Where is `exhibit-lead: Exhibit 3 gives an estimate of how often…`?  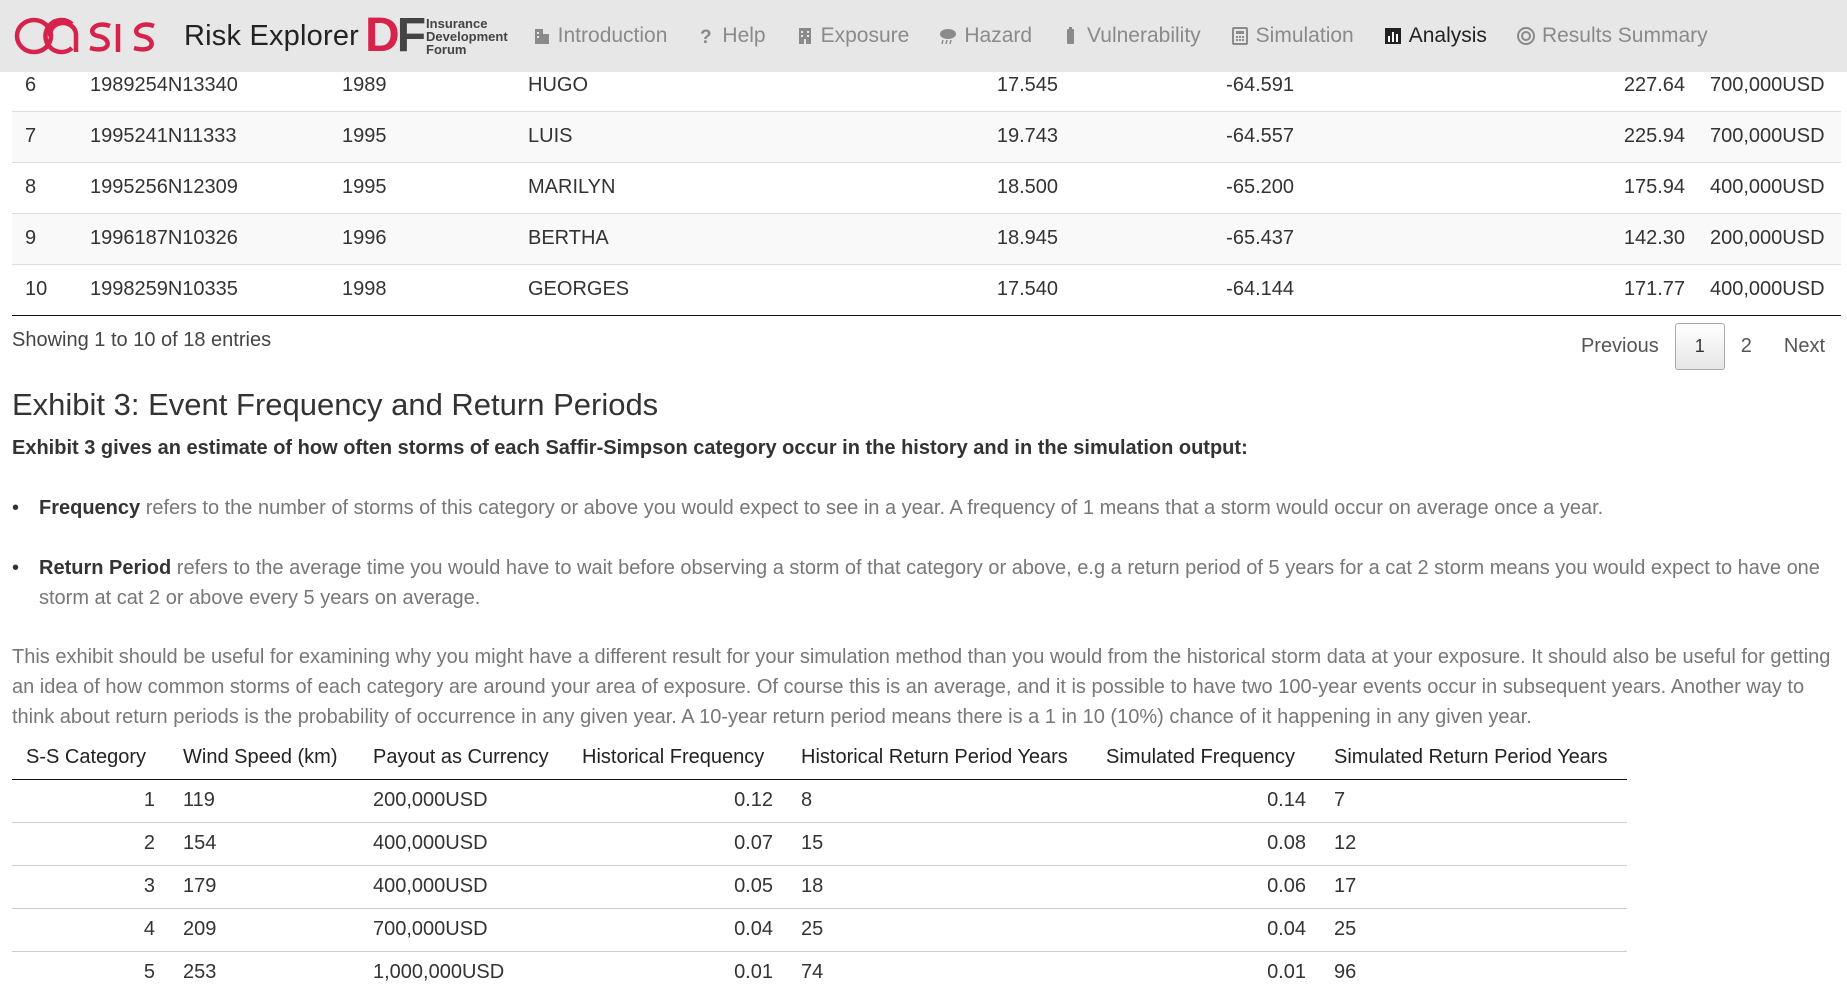
exhibit-lead: Exhibit 3 gives an estimate of how often… is located at coordinates (630, 448).